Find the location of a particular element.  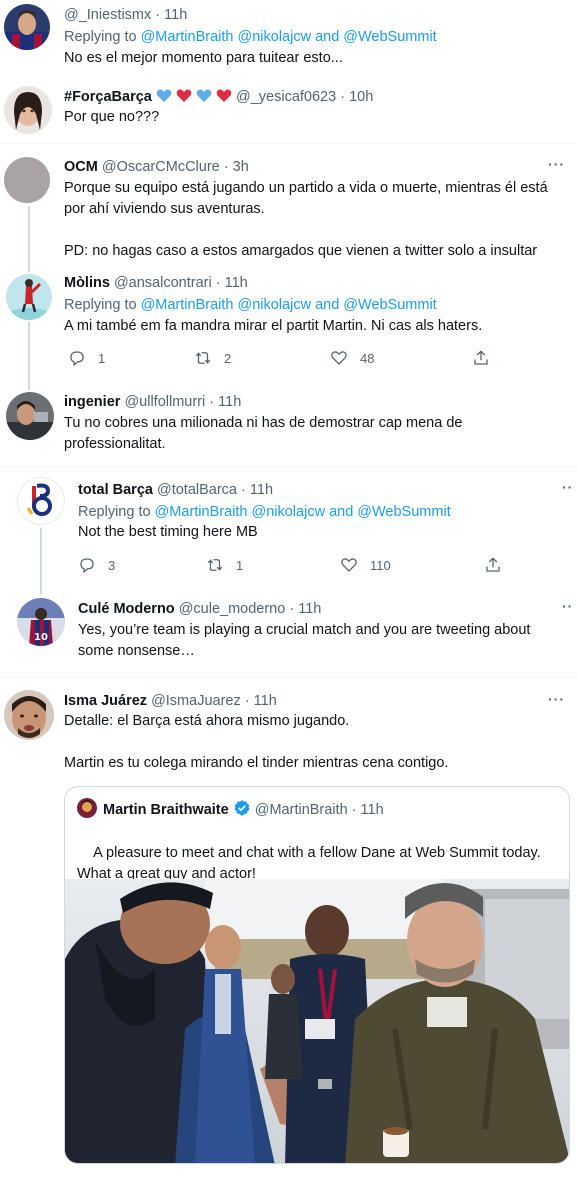

tweet-handle: @IsmaJuarez is located at coordinates (196, 701).